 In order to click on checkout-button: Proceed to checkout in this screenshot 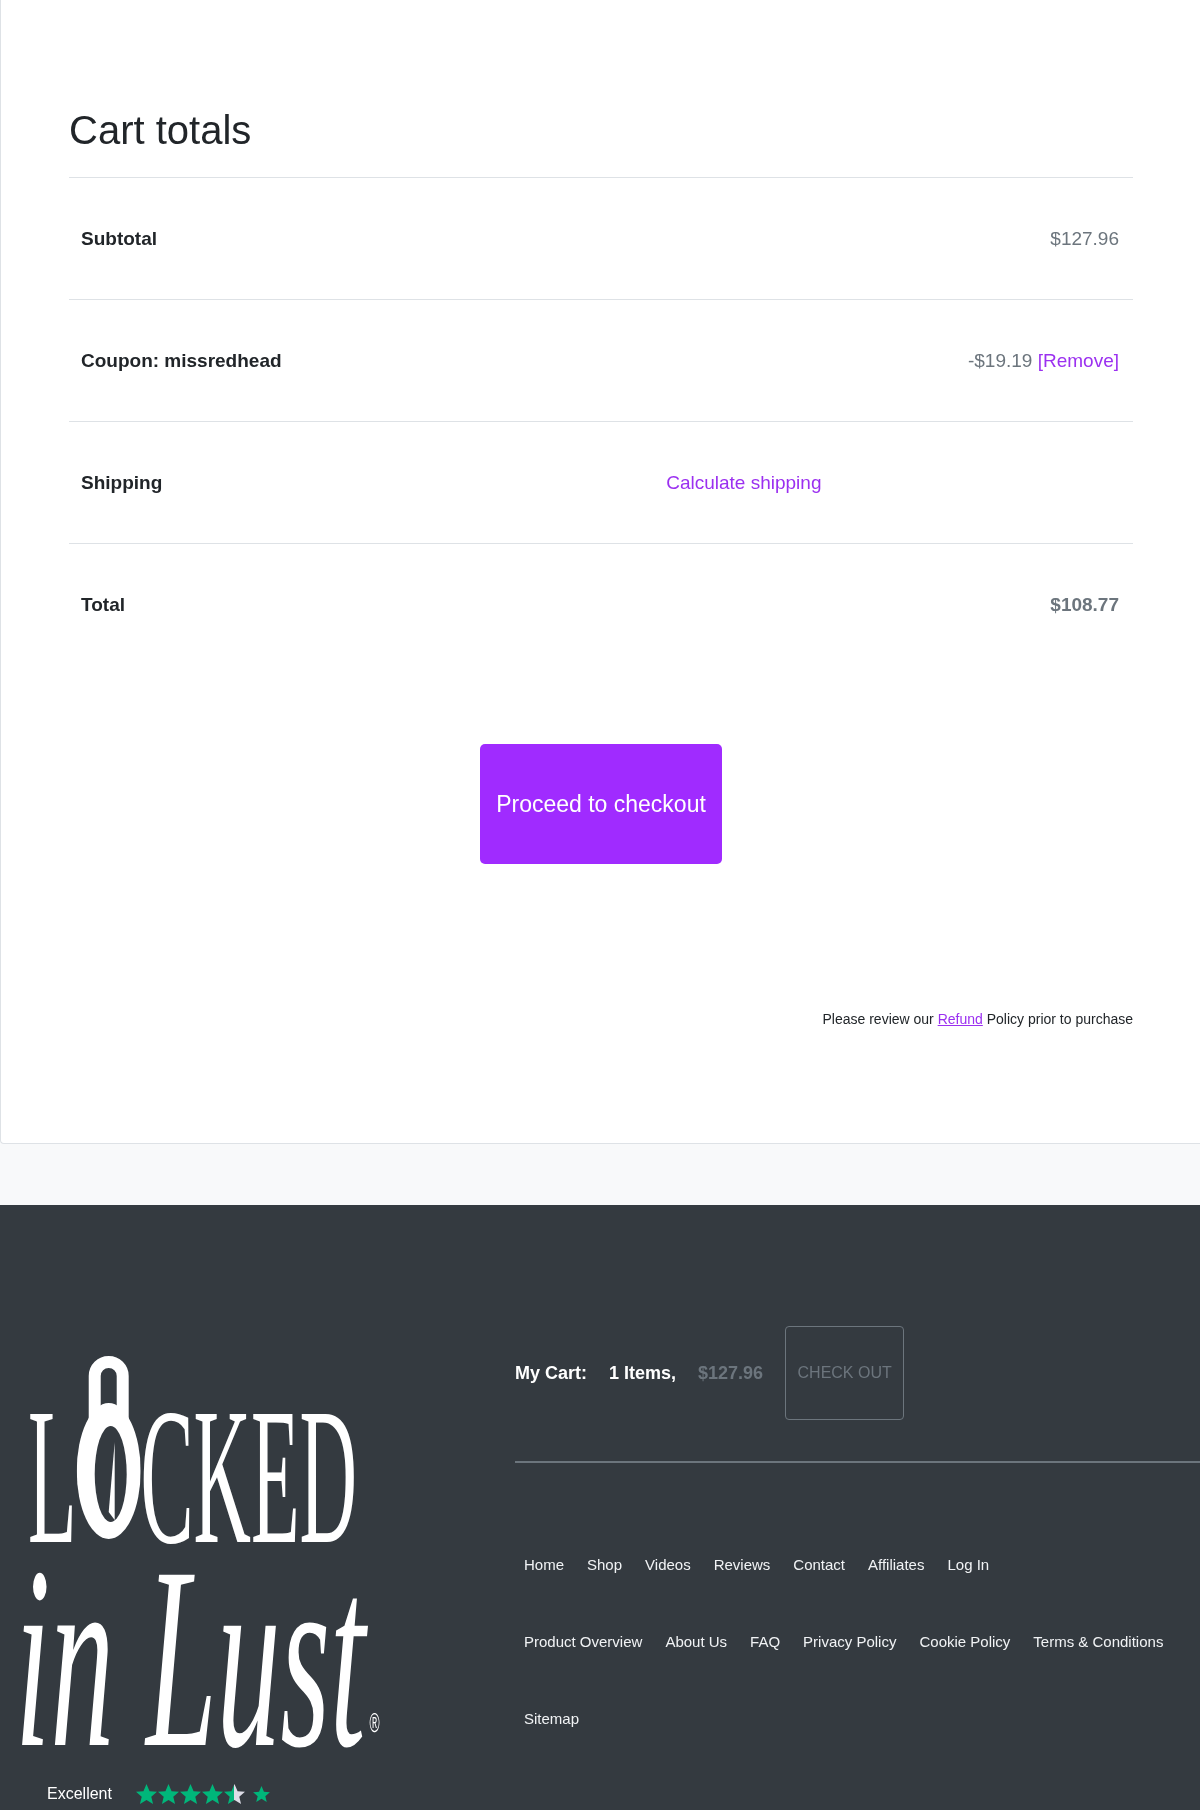, I will do `click(601, 804)`.